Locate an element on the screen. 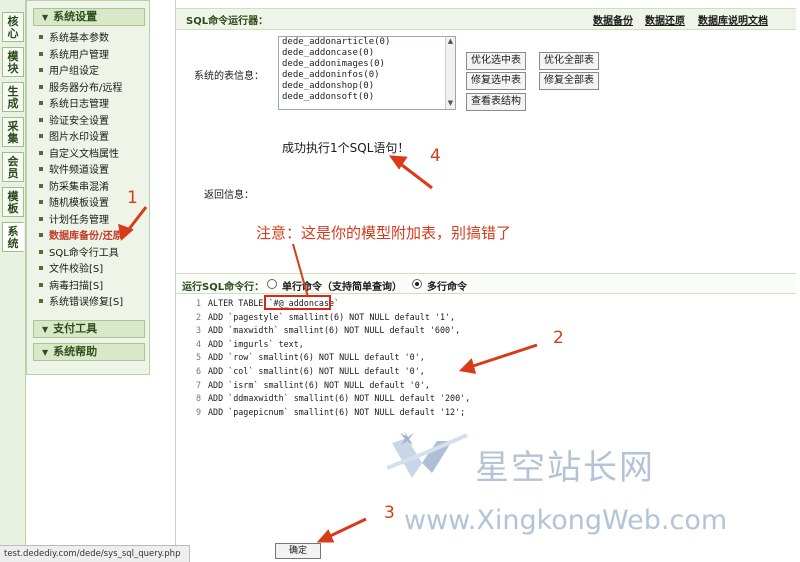 The height and width of the screenshot is (562, 800). arrow-3-head is located at coordinates (325, 536).